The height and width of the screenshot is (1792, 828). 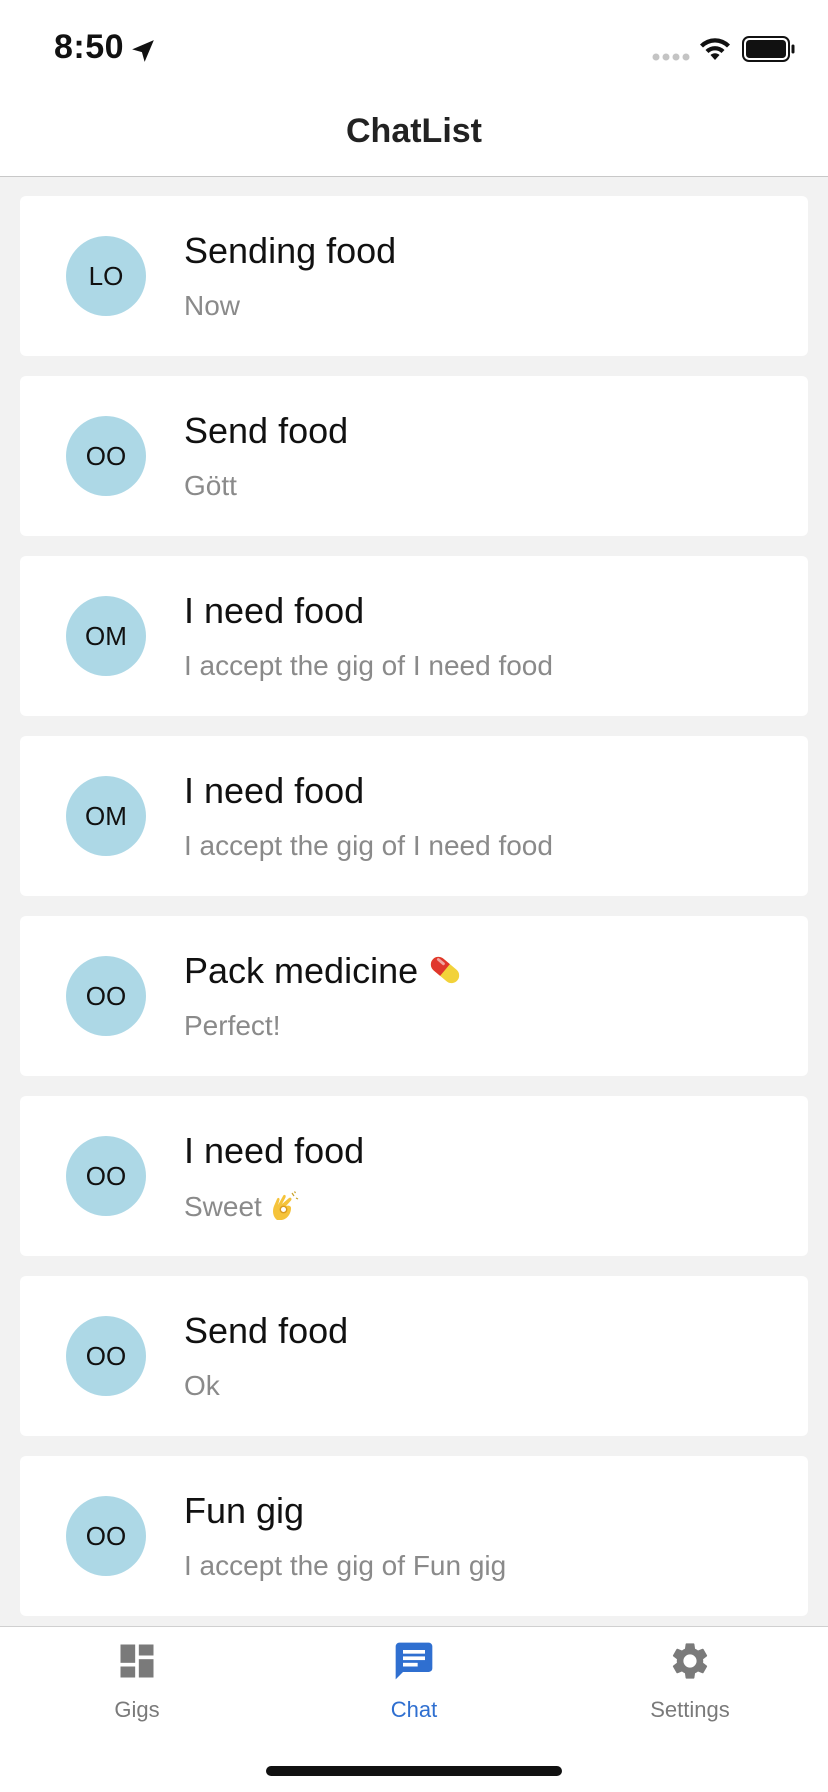 What do you see at coordinates (137, 1661) in the screenshot?
I see `dashboard-icon` at bounding box center [137, 1661].